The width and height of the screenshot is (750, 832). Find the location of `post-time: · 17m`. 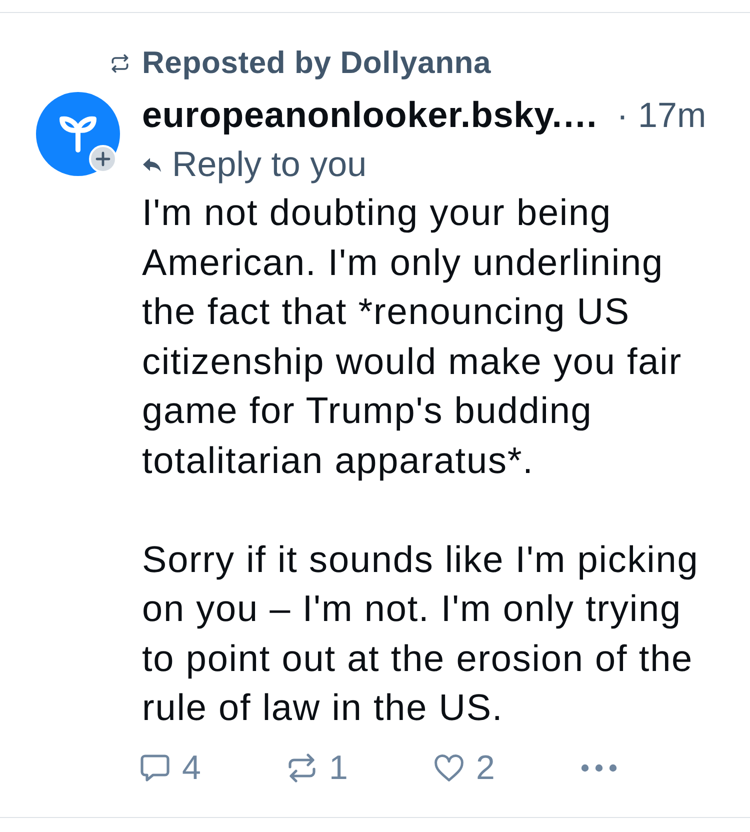

post-time: · 17m is located at coordinates (661, 116).